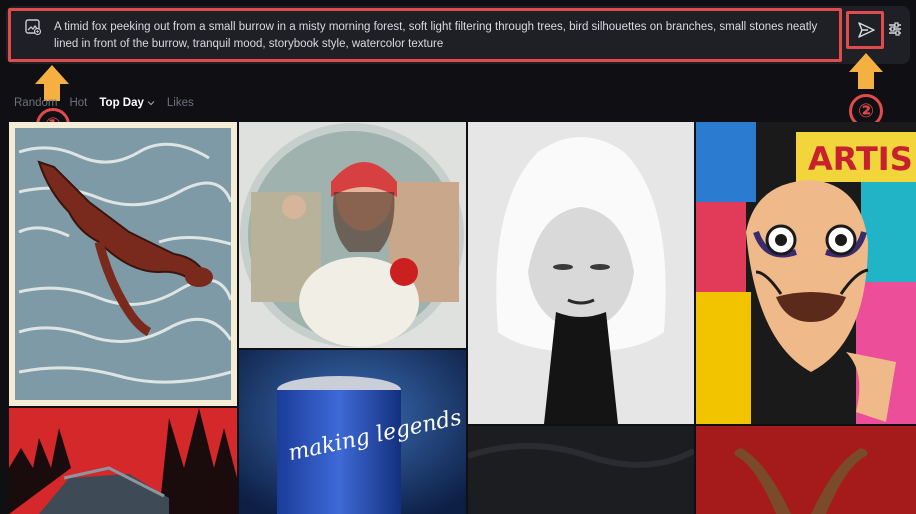 This screenshot has height=514, width=916. Describe the element at coordinates (180, 103) in the screenshot. I see `filter-likes: Likes` at that location.